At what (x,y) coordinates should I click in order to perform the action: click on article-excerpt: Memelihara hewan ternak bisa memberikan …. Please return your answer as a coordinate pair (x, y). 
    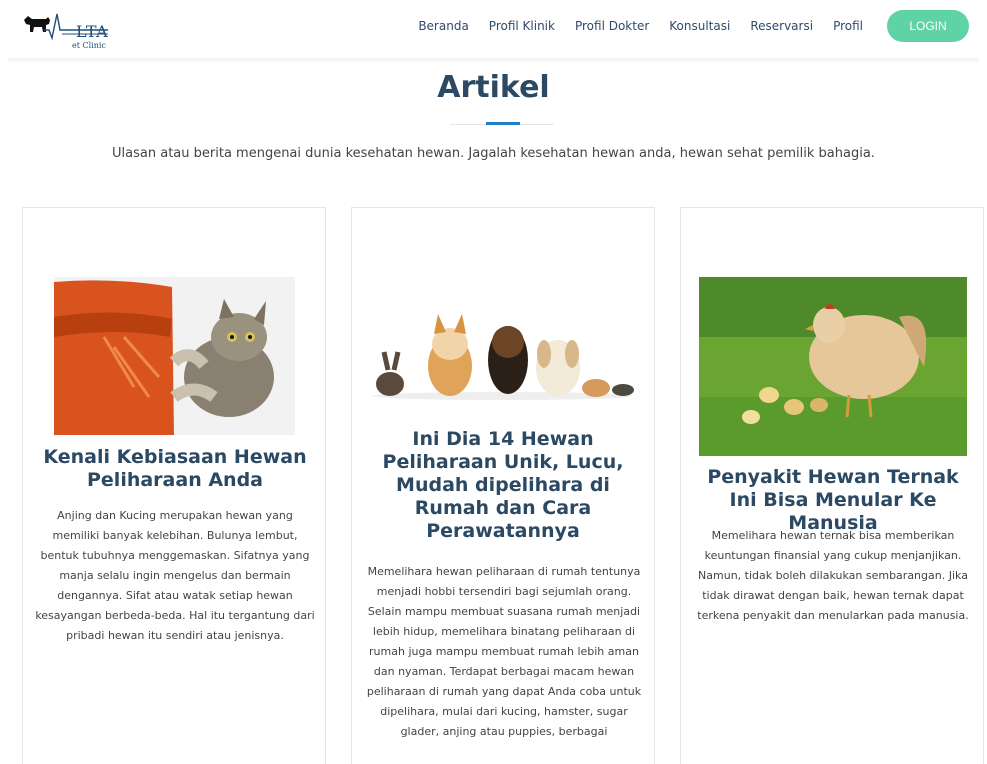
    Looking at the image, I should click on (833, 575).